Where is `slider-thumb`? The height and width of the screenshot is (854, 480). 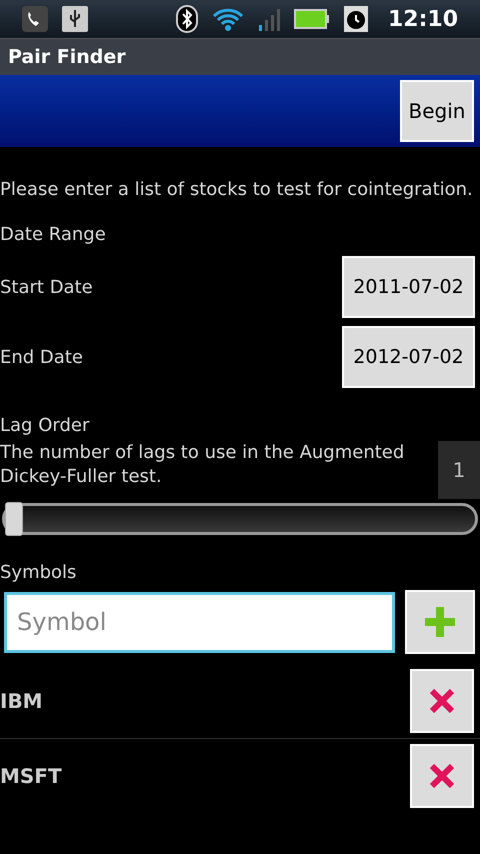
slider-thumb is located at coordinates (14, 519).